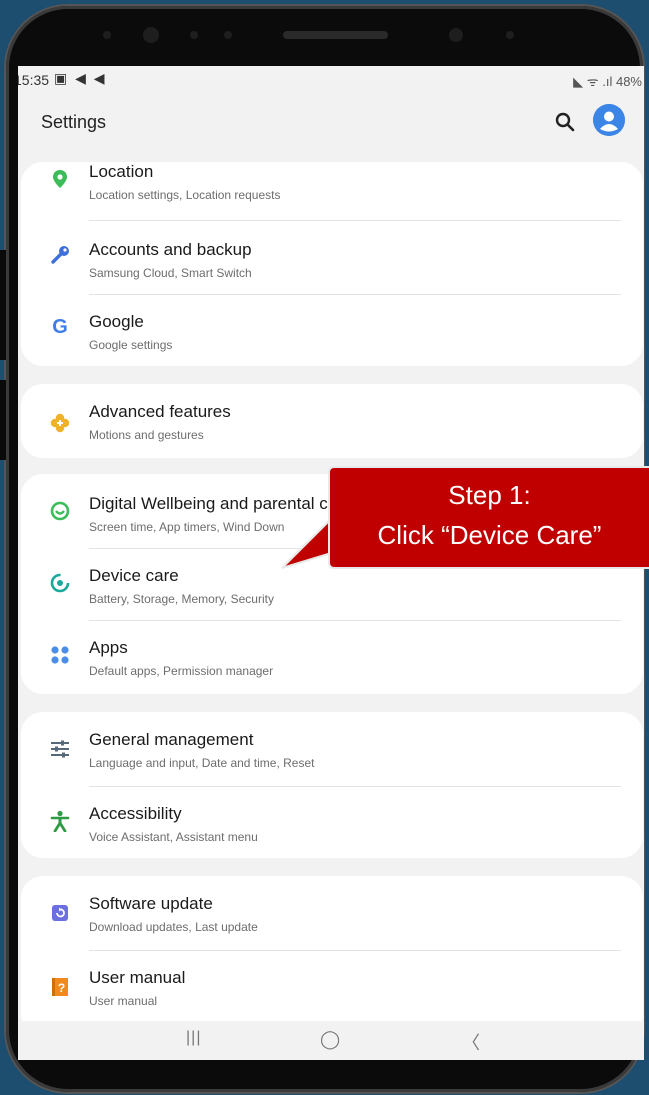 This screenshot has width=649, height=1095. I want to click on iris-scanner, so click(456, 35).